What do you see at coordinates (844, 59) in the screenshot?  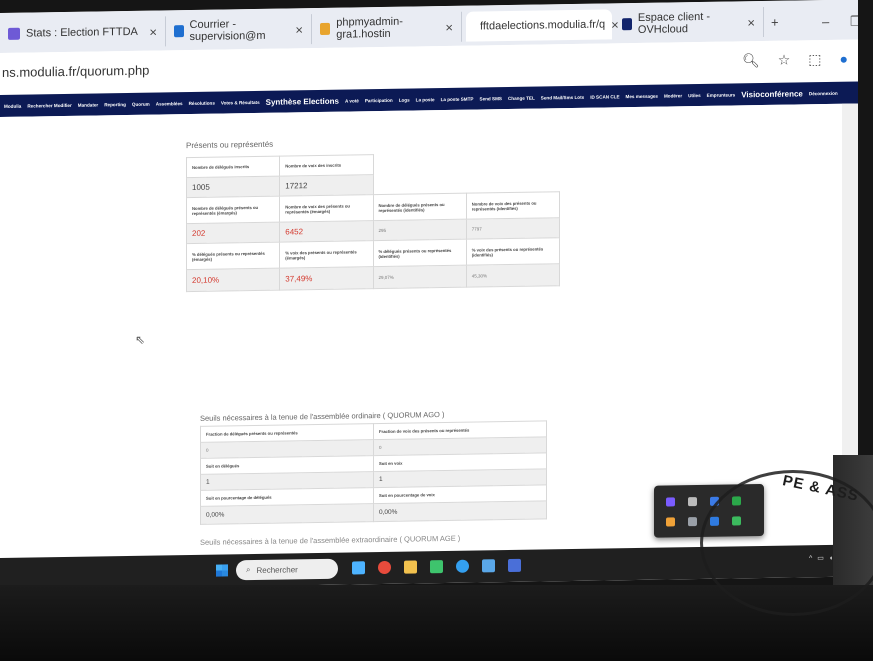 I see `profile-icon: ●` at bounding box center [844, 59].